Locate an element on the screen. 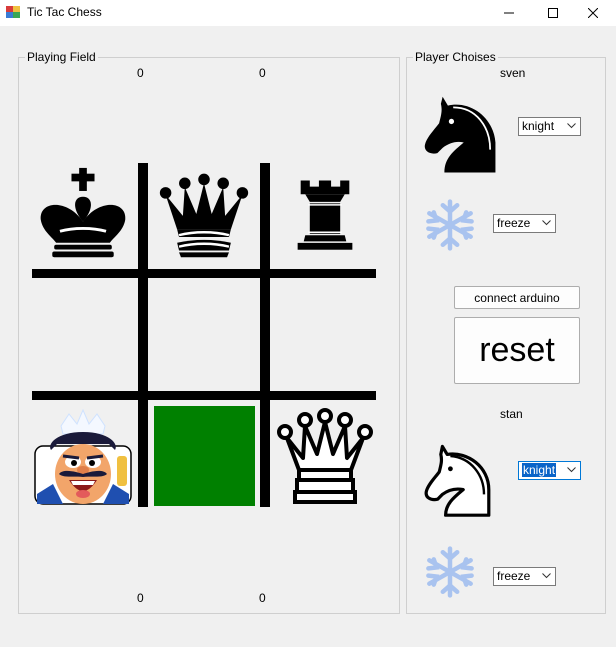 This screenshot has width=616, height=647. player2-power-select: freeze is located at coordinates (524, 576).